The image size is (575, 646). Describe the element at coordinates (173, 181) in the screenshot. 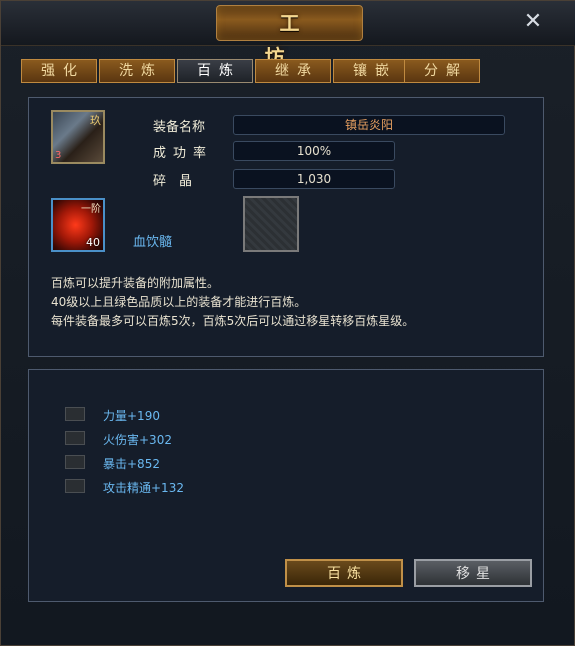

I see `shard-label: 碎 晶` at that location.